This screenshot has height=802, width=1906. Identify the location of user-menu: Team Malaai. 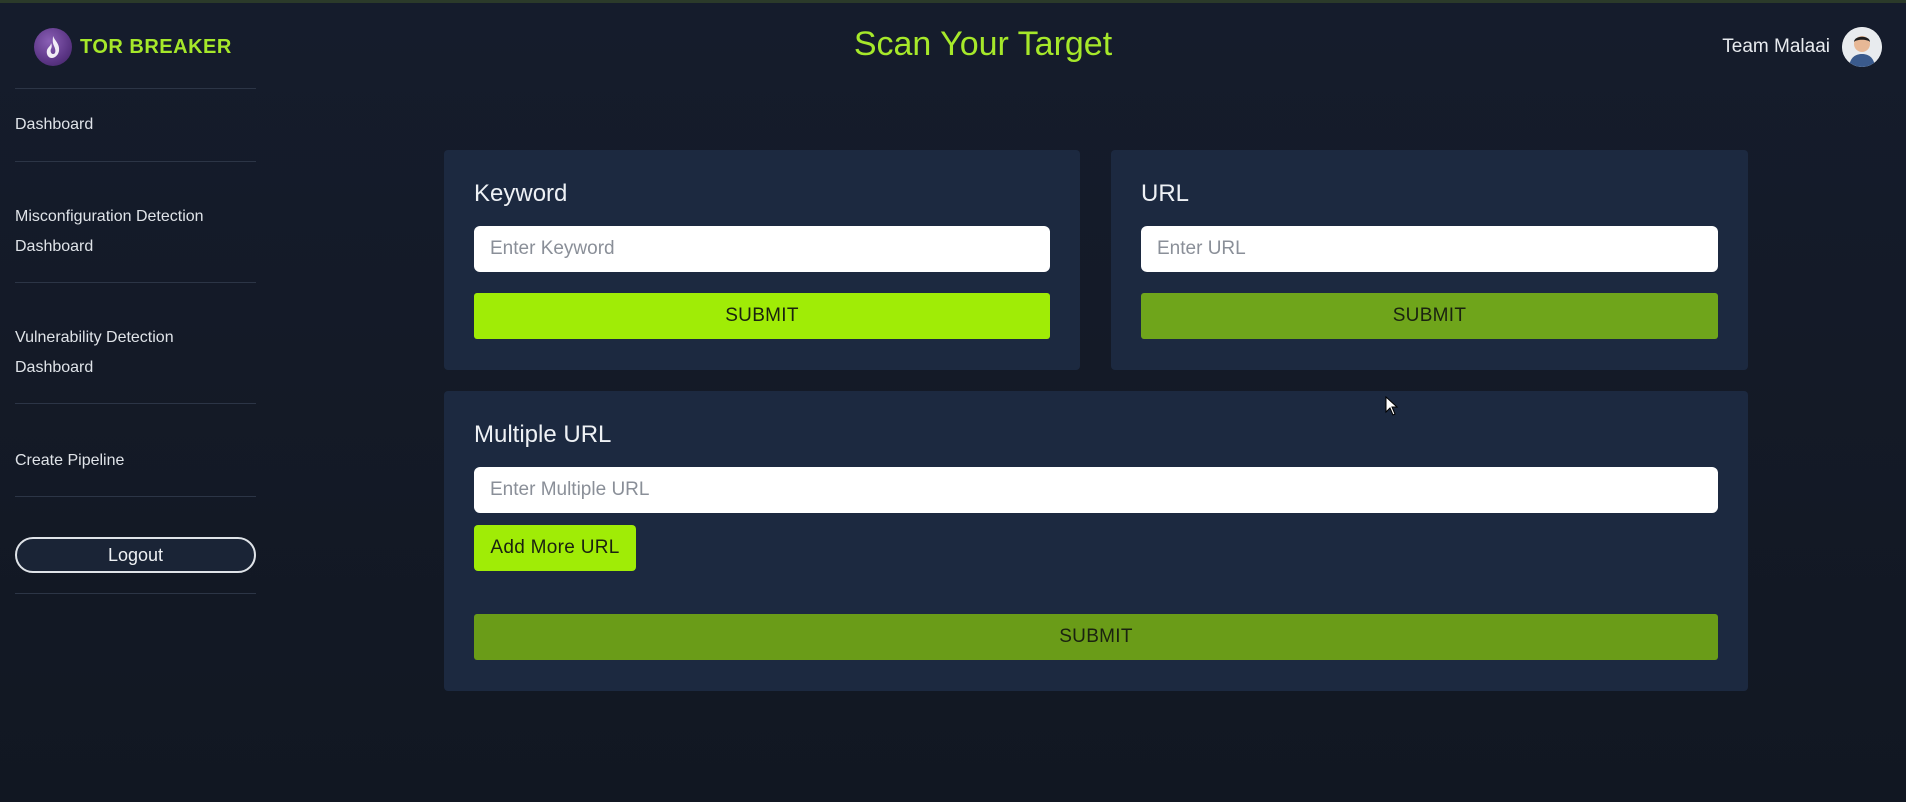
(1802, 47).